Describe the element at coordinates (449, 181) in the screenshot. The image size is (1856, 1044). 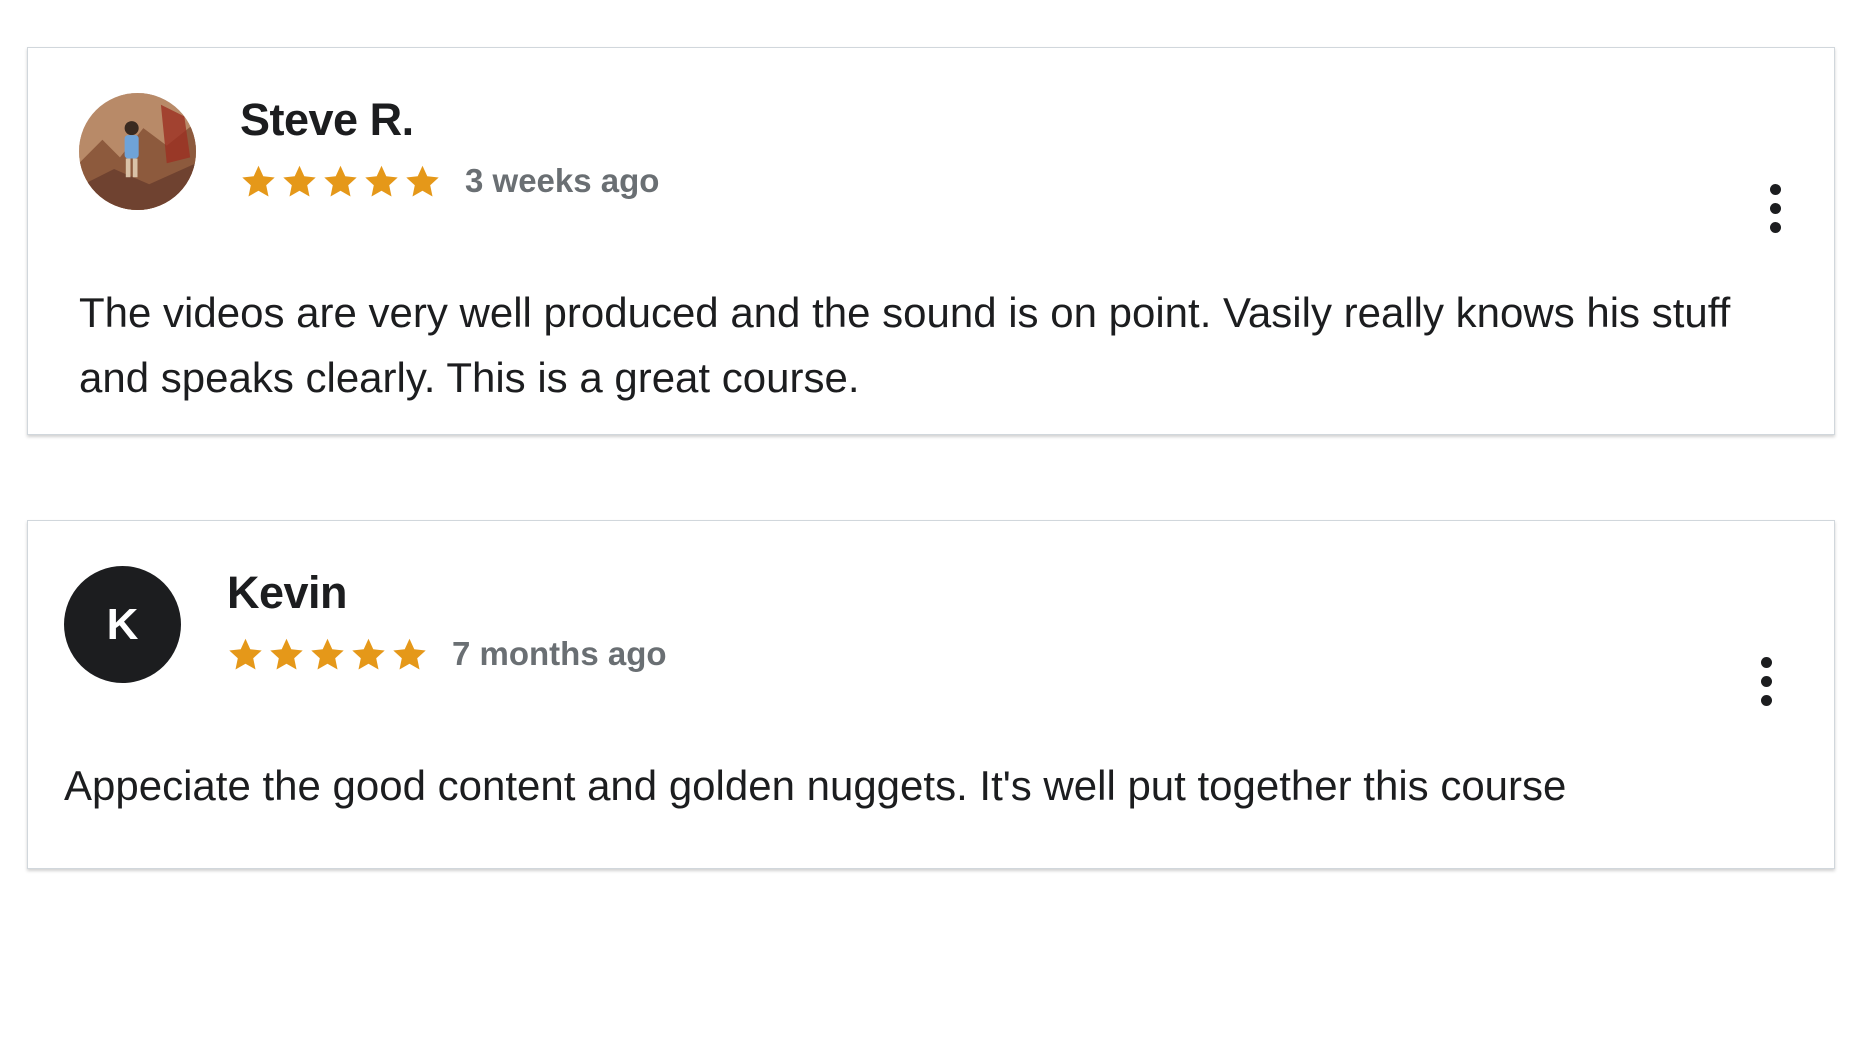
I see `rating-row: 3 weeks ago` at that location.